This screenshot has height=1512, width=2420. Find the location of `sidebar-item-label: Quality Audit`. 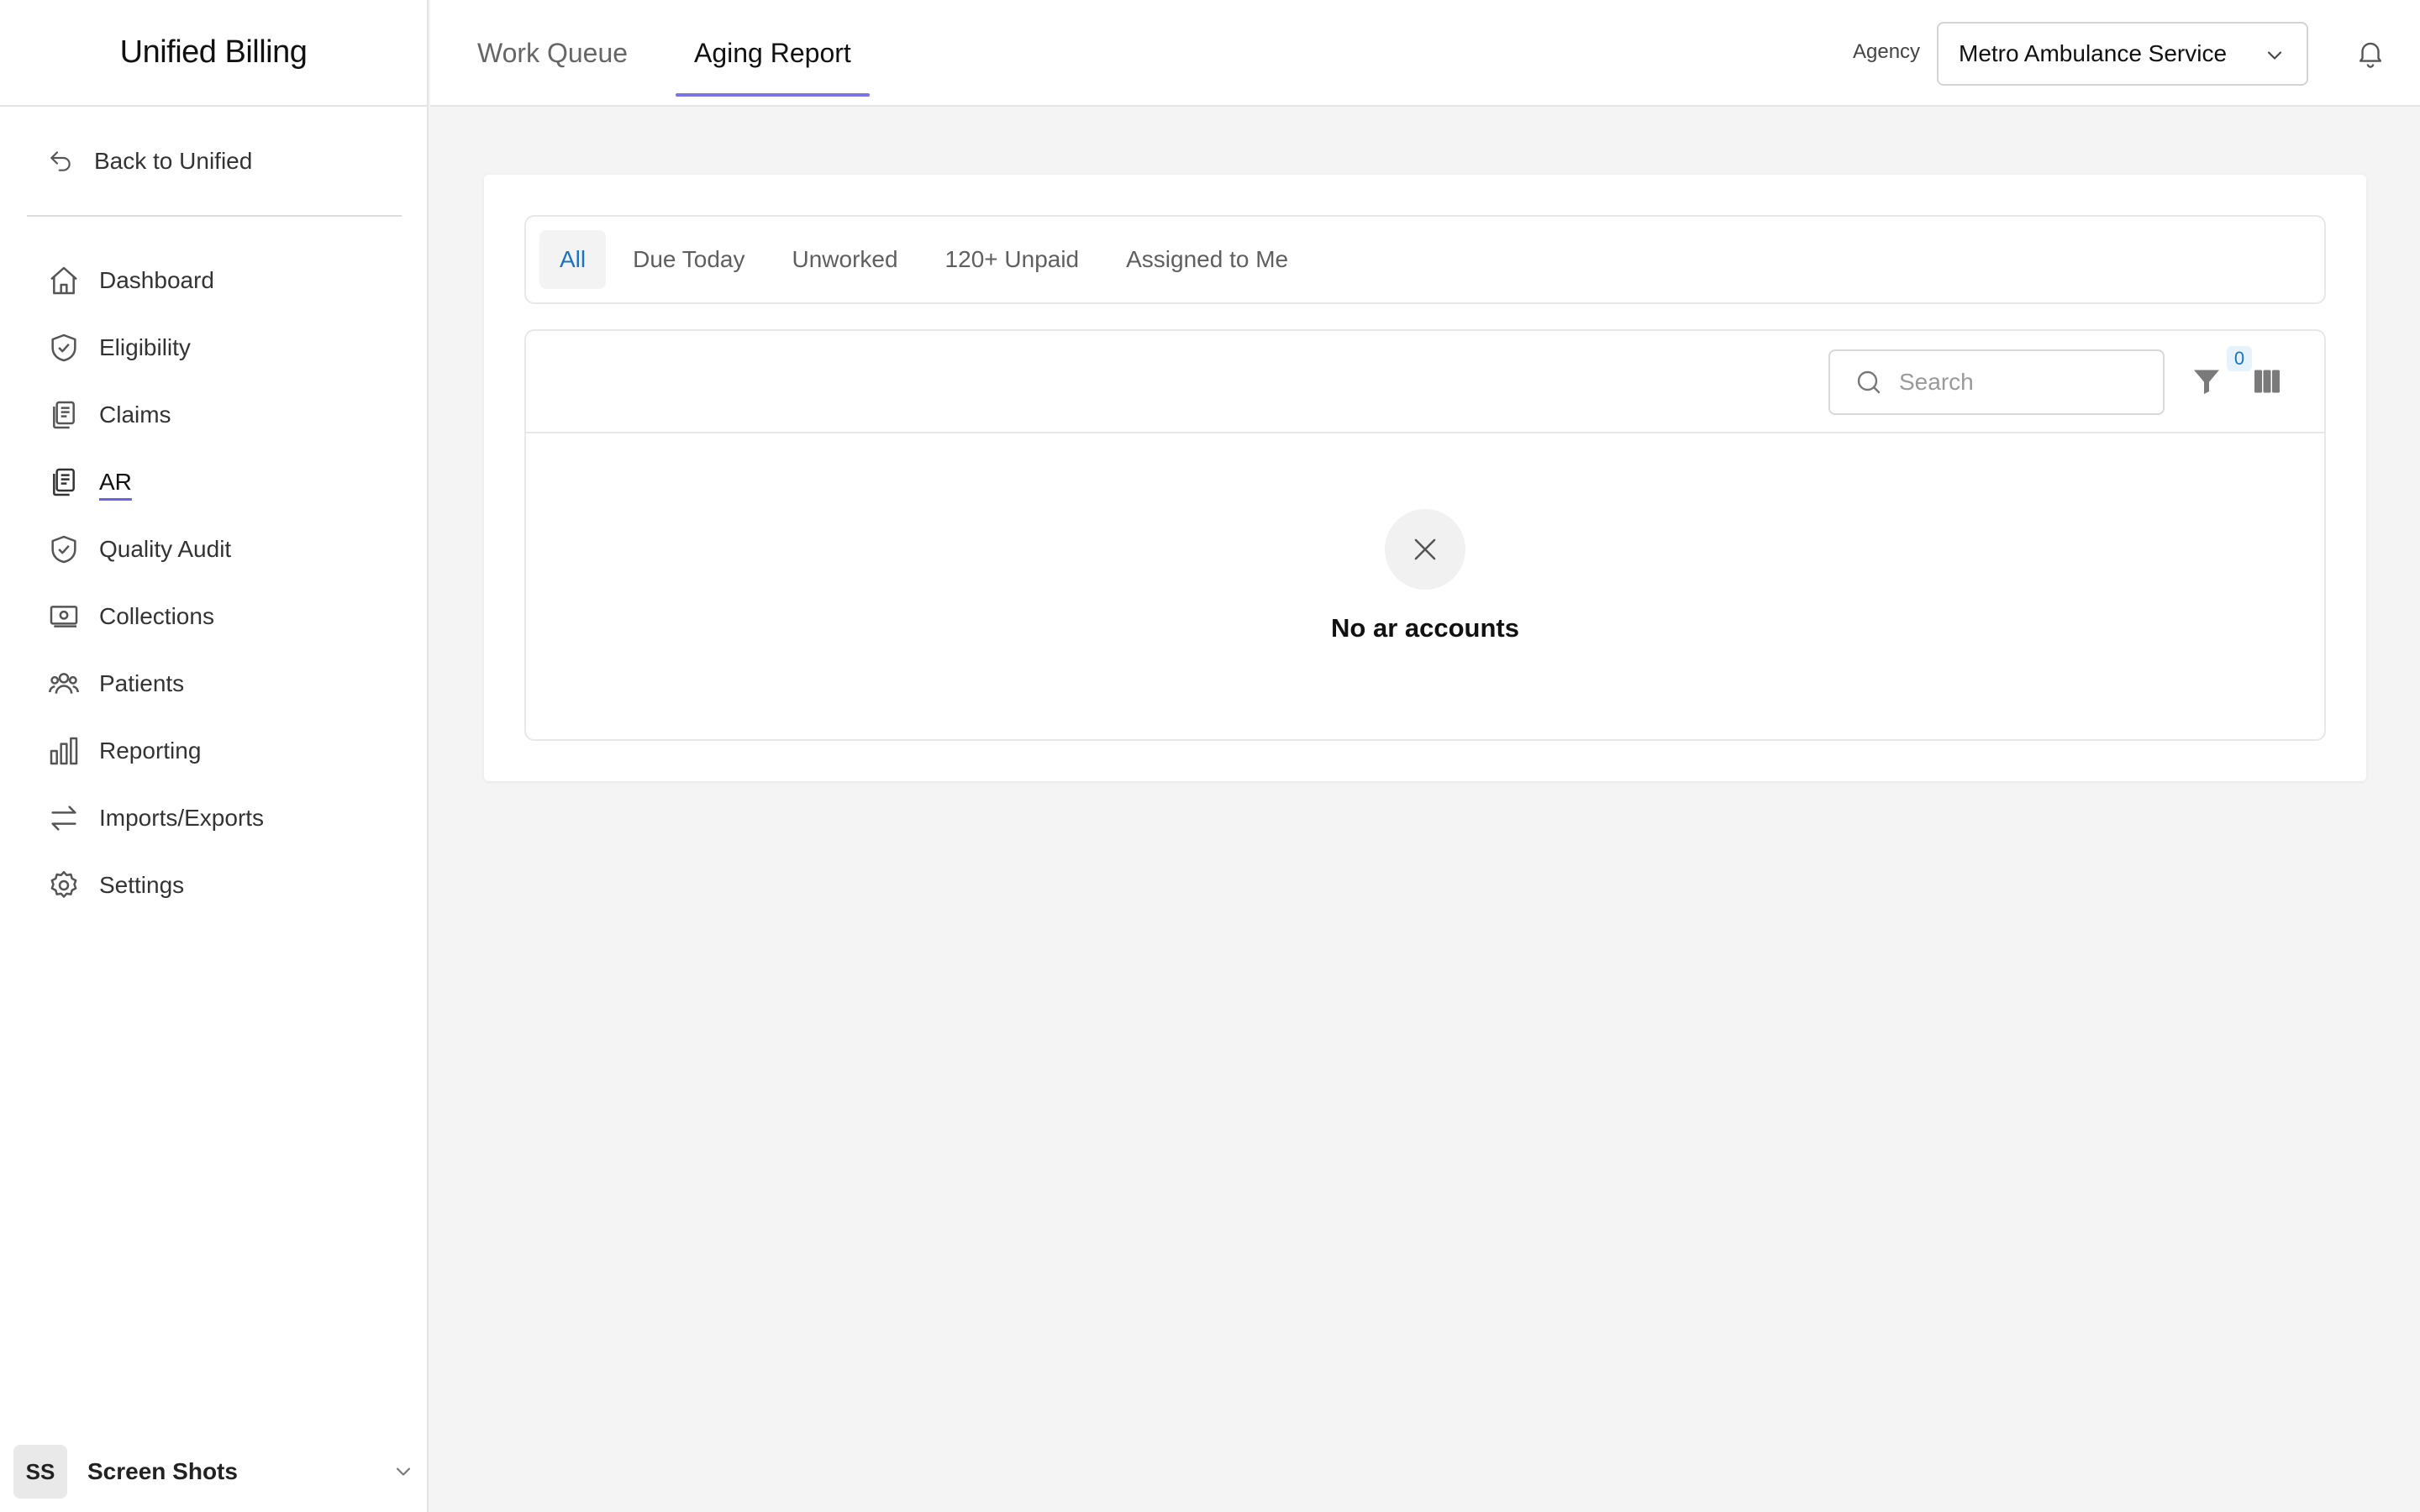

sidebar-item-label: Quality Audit is located at coordinates (165, 549).